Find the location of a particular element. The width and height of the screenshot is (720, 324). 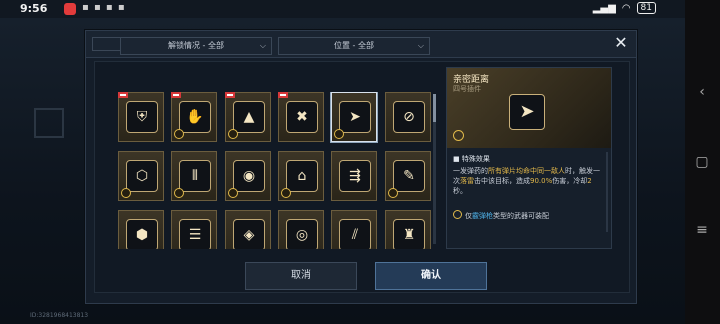

plugin-icon: ⊘ is located at coordinates (409, 117).